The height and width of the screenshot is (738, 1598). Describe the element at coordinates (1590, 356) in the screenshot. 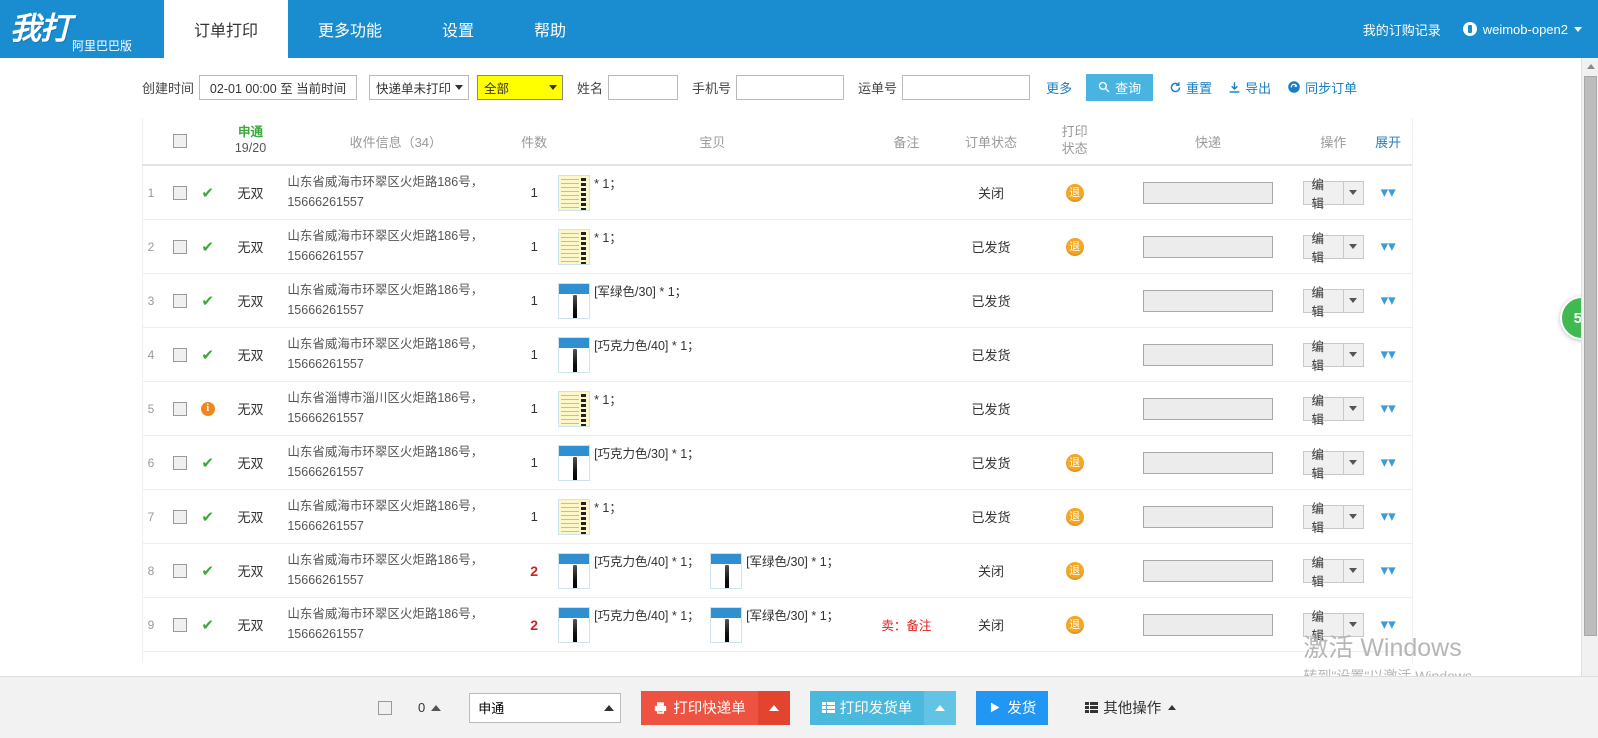

I see `scrollbar-thumb` at that location.